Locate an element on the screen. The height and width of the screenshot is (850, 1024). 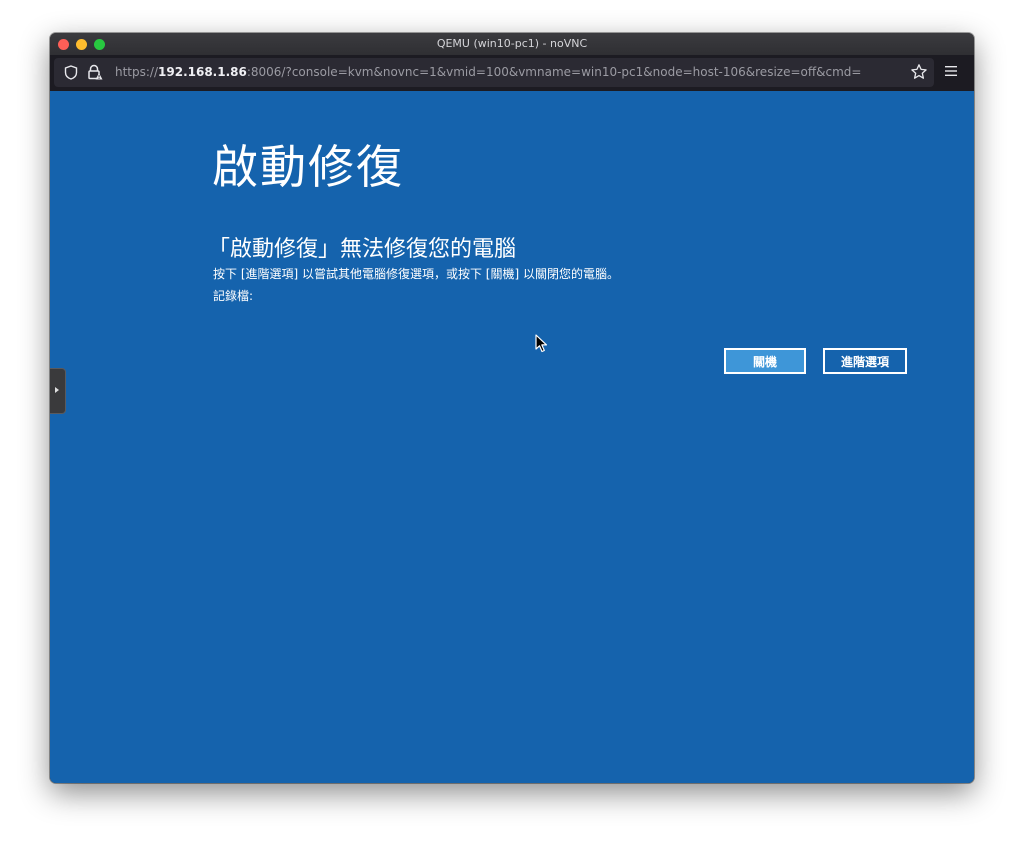
hamburger-menu-icon is located at coordinates (951, 71).